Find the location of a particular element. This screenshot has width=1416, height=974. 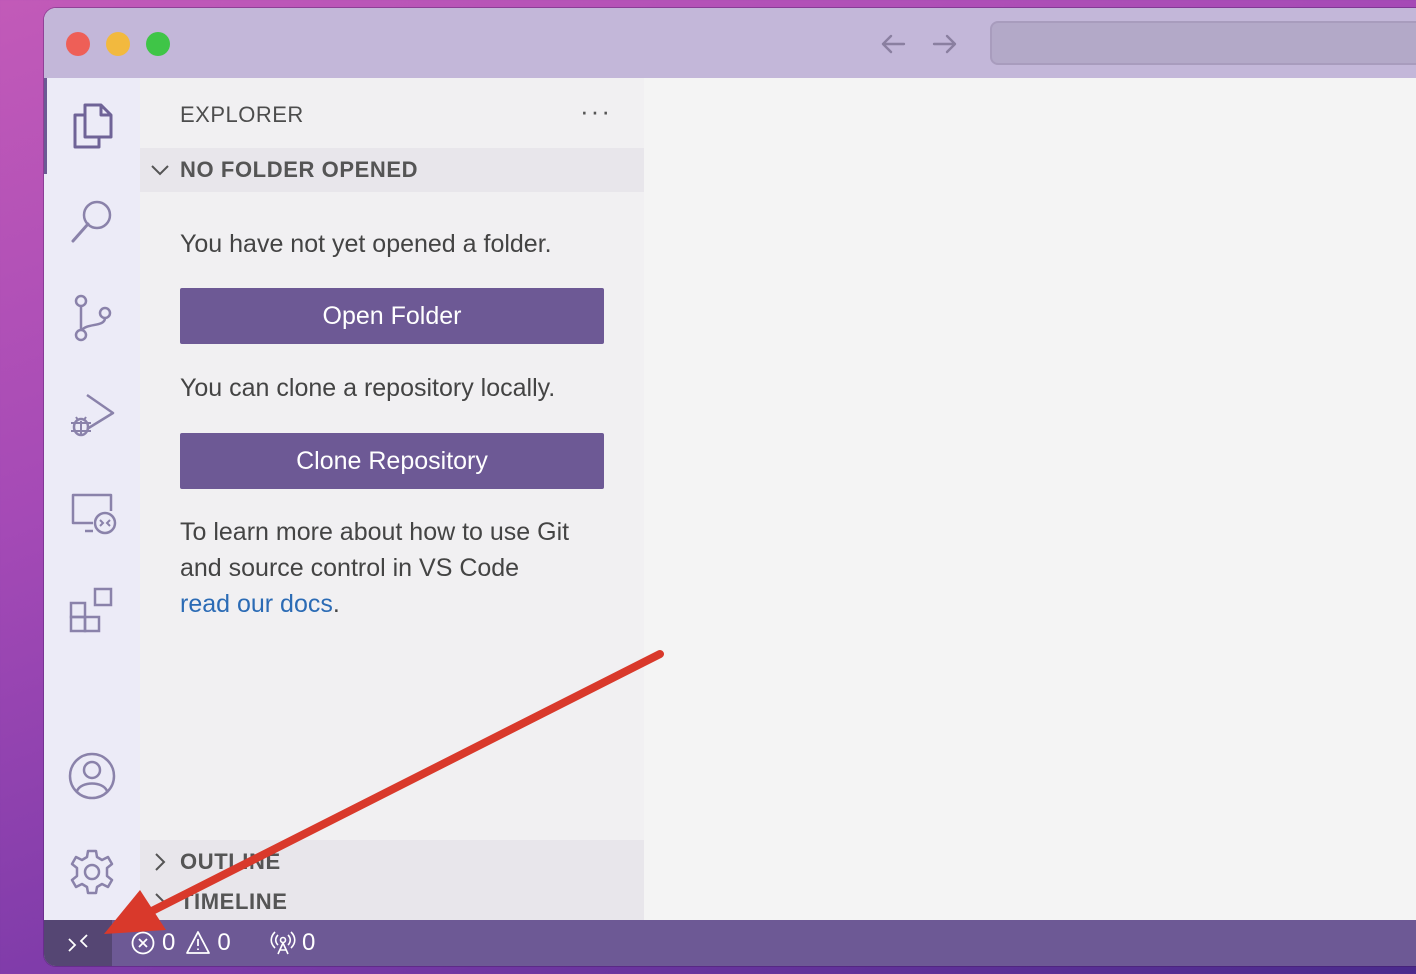

explorer-icon is located at coordinates (93, 126).